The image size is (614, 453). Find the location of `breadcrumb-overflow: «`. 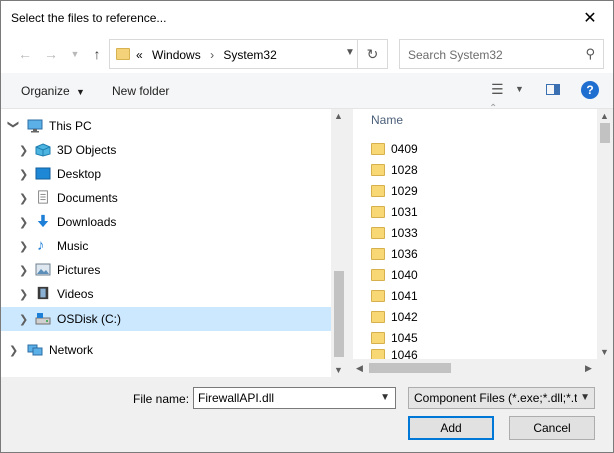

breadcrumb-overflow: « is located at coordinates (139, 55).